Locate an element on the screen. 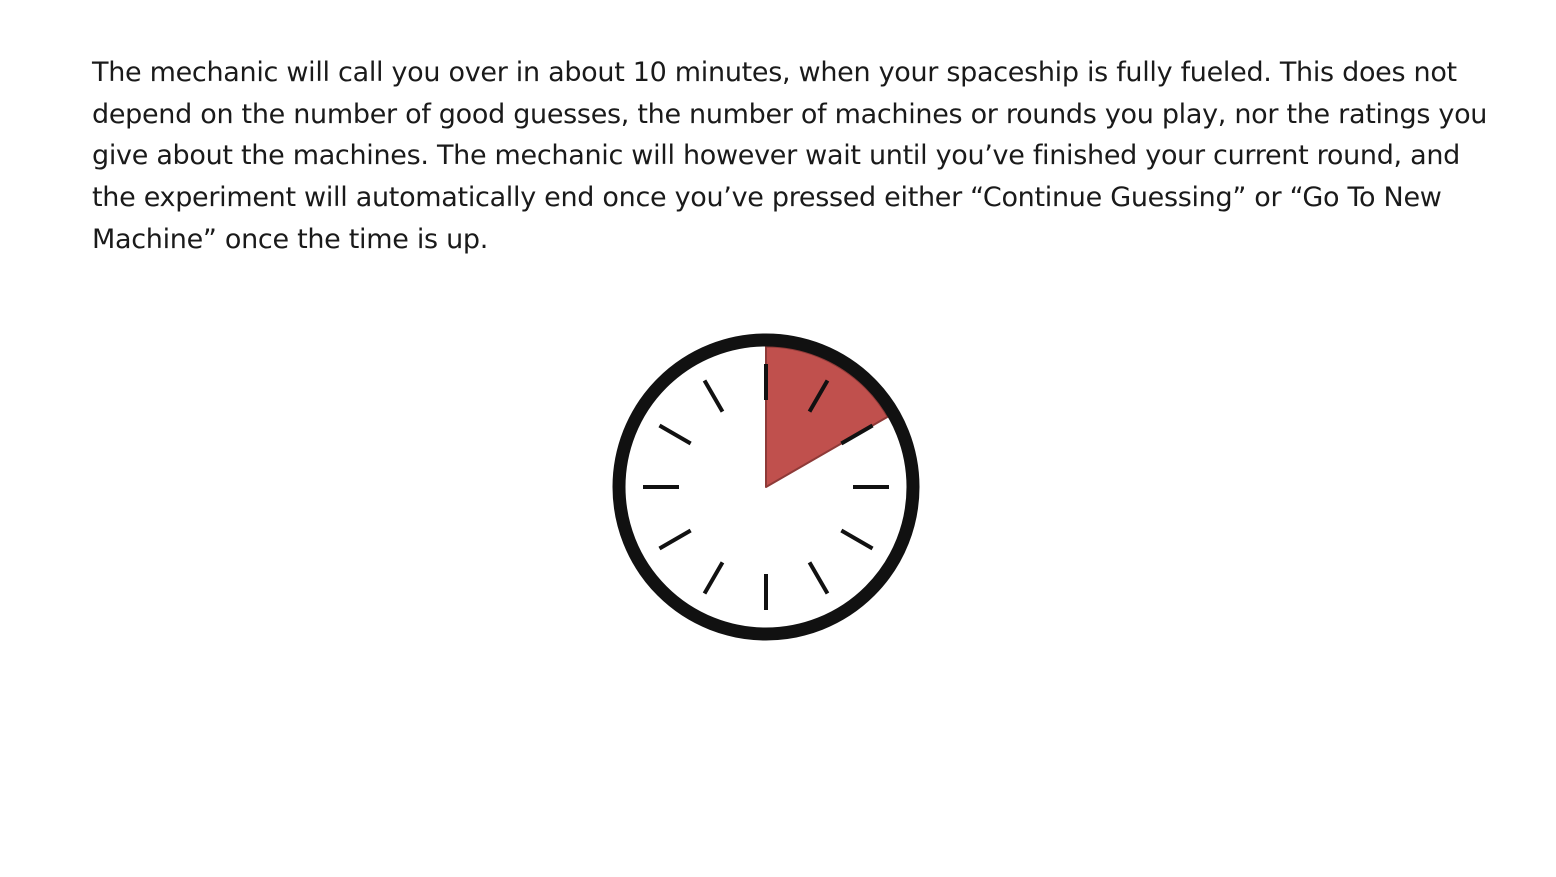 This screenshot has height=877, width=1556. timer-clock is located at coordinates (766, 487).